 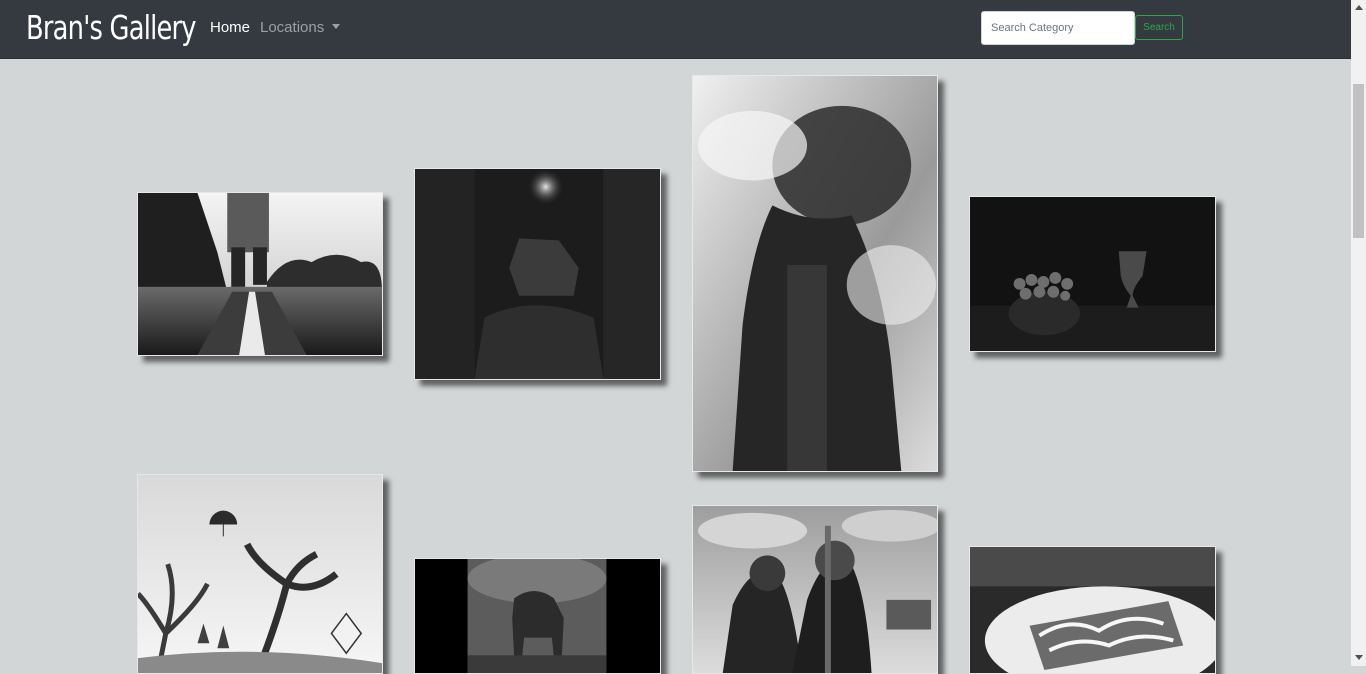 I want to click on nav-locations-dropdown: Locations, so click(x=300, y=27).